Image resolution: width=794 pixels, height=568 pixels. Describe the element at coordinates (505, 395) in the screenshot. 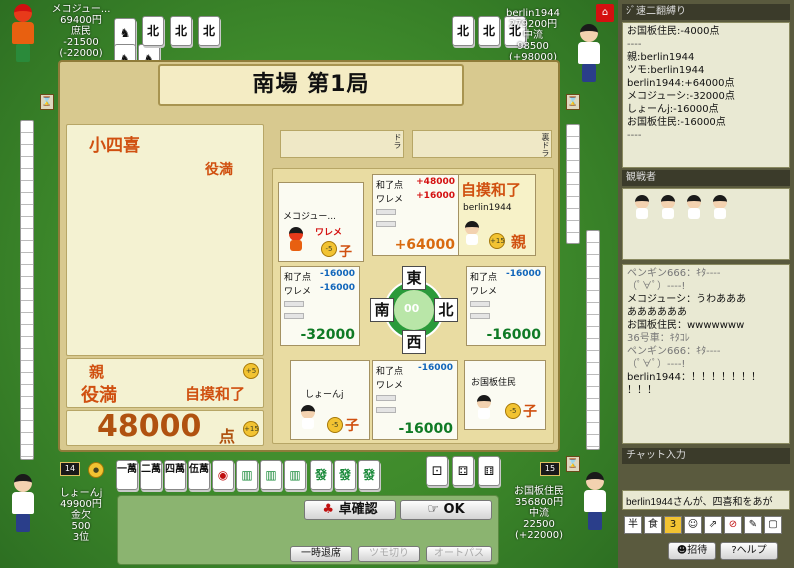

I see `east-player-card: お国板住民 -5 子` at that location.